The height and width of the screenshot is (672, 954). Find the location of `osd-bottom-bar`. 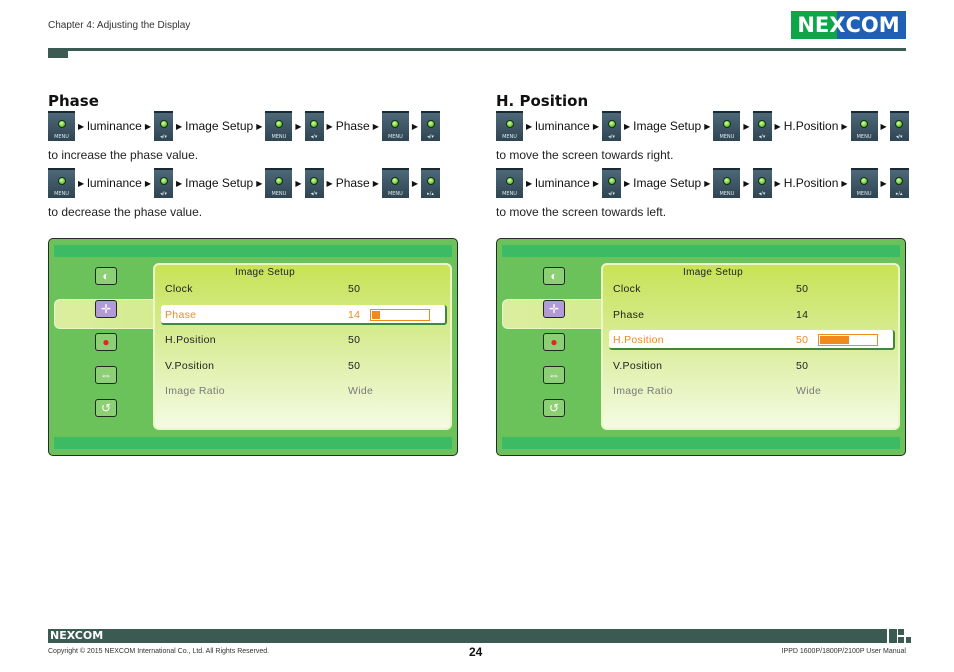

osd-bottom-bar is located at coordinates (253, 443).